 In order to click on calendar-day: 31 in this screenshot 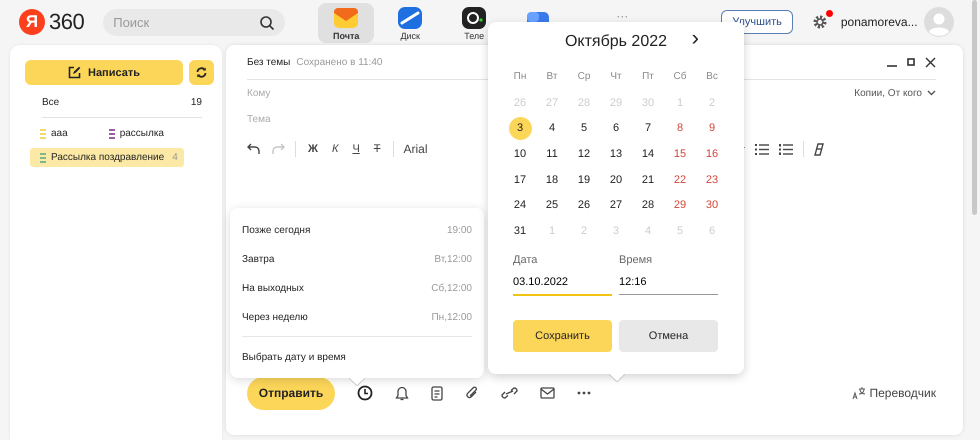, I will do `click(520, 231)`.